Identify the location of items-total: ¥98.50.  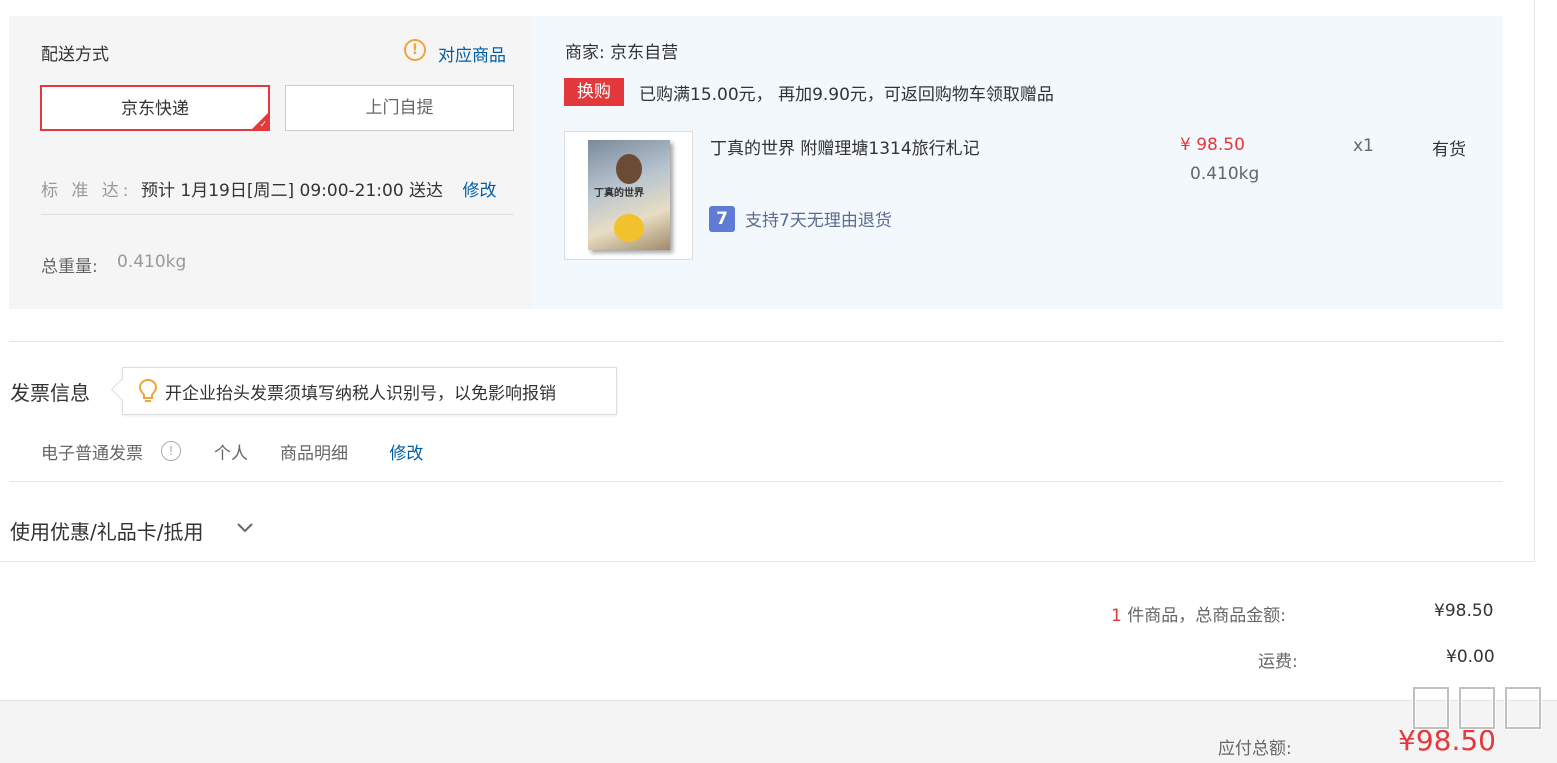
(1464, 611).